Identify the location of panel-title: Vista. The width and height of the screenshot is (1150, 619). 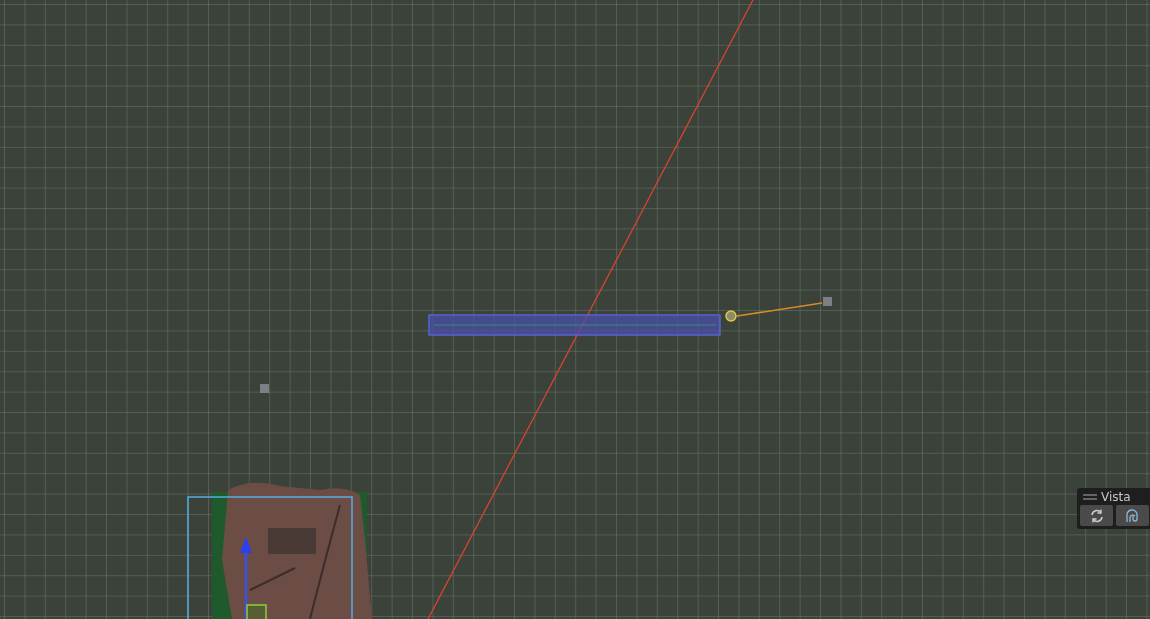
(1116, 497).